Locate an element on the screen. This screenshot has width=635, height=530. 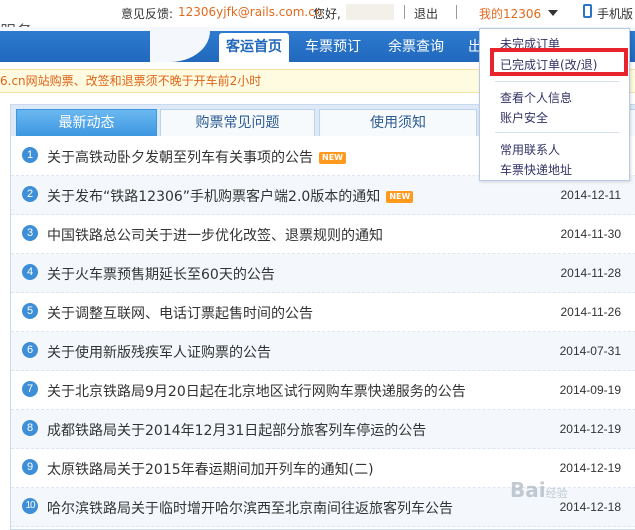
mobile-version-link: 手机版 is located at coordinates (615, 13).